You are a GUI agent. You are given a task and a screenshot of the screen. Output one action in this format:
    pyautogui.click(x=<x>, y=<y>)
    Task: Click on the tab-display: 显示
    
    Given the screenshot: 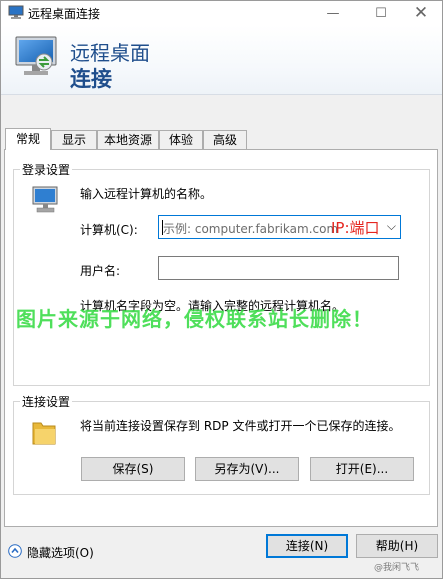 What is the action you would take?
    pyautogui.click(x=74, y=139)
    